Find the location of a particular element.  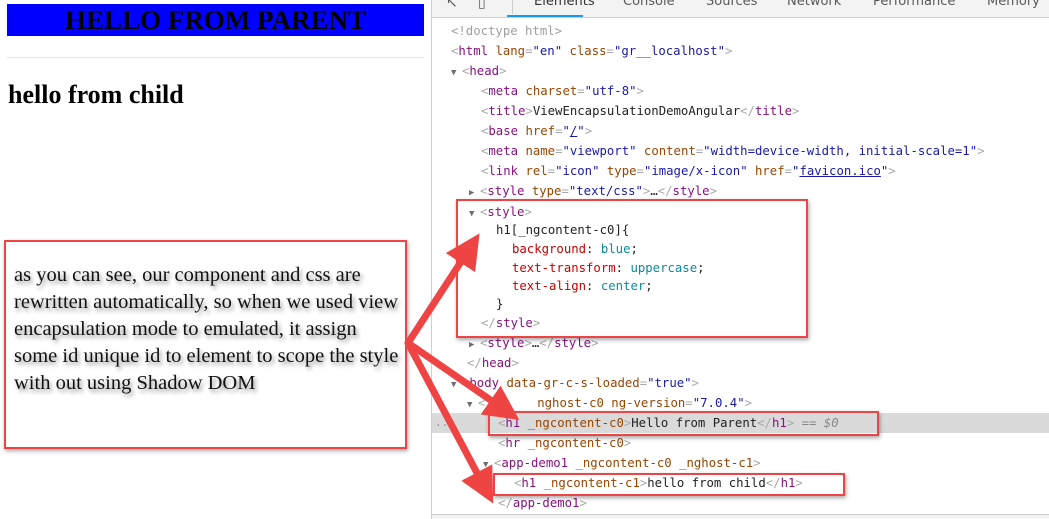

tab-memory: Memory is located at coordinates (1013, 4).